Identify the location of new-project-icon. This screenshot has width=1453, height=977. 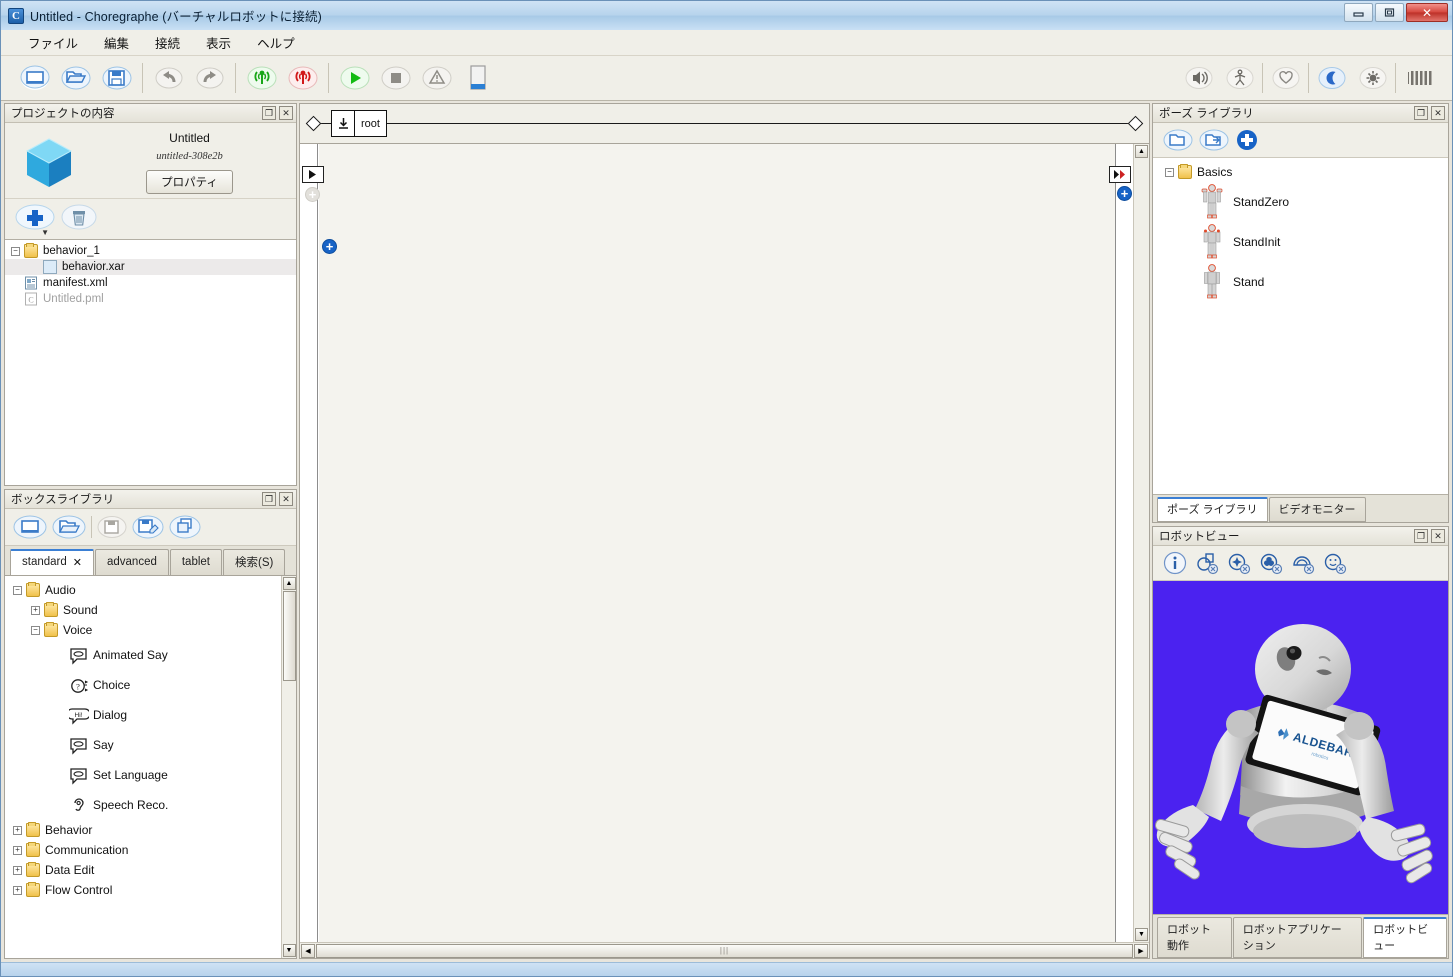
(34, 78).